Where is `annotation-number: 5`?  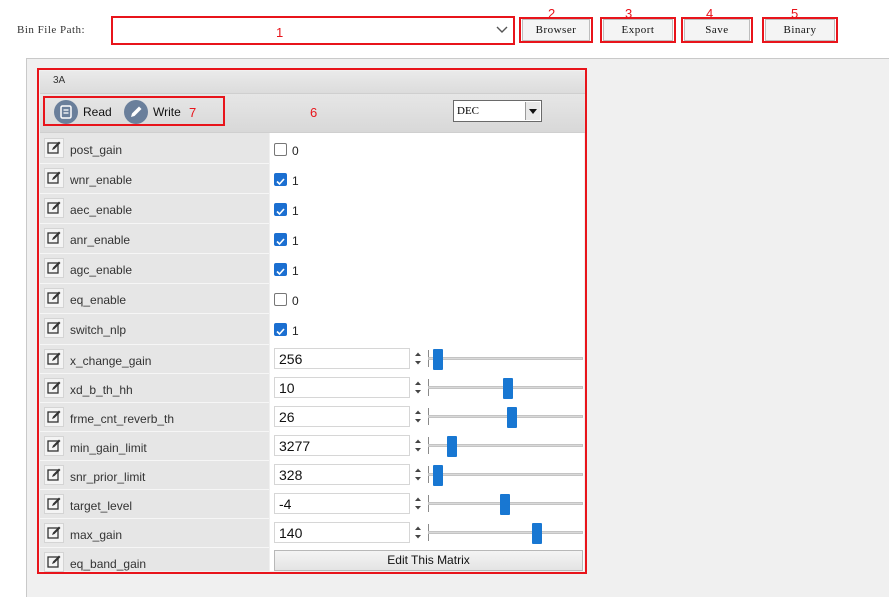 annotation-number: 5 is located at coordinates (795, 13).